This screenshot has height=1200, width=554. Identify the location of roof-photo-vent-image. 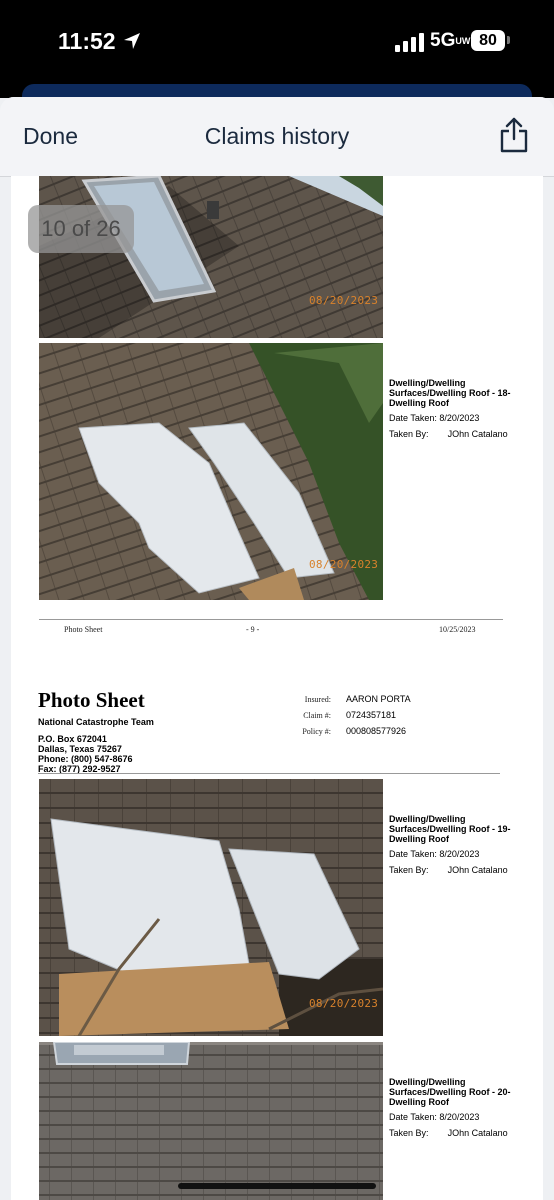
(211, 1121).